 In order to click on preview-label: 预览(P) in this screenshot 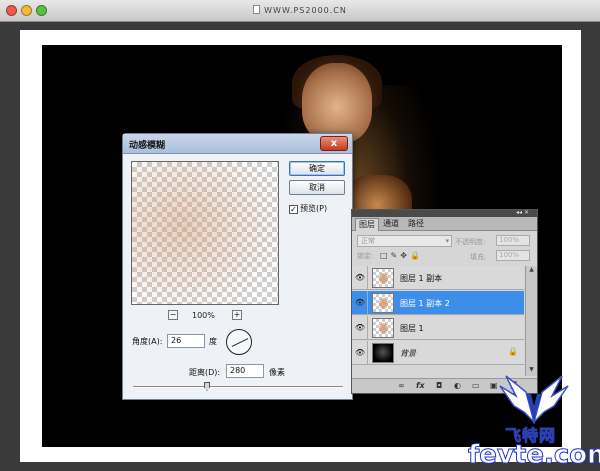, I will do `click(314, 208)`.